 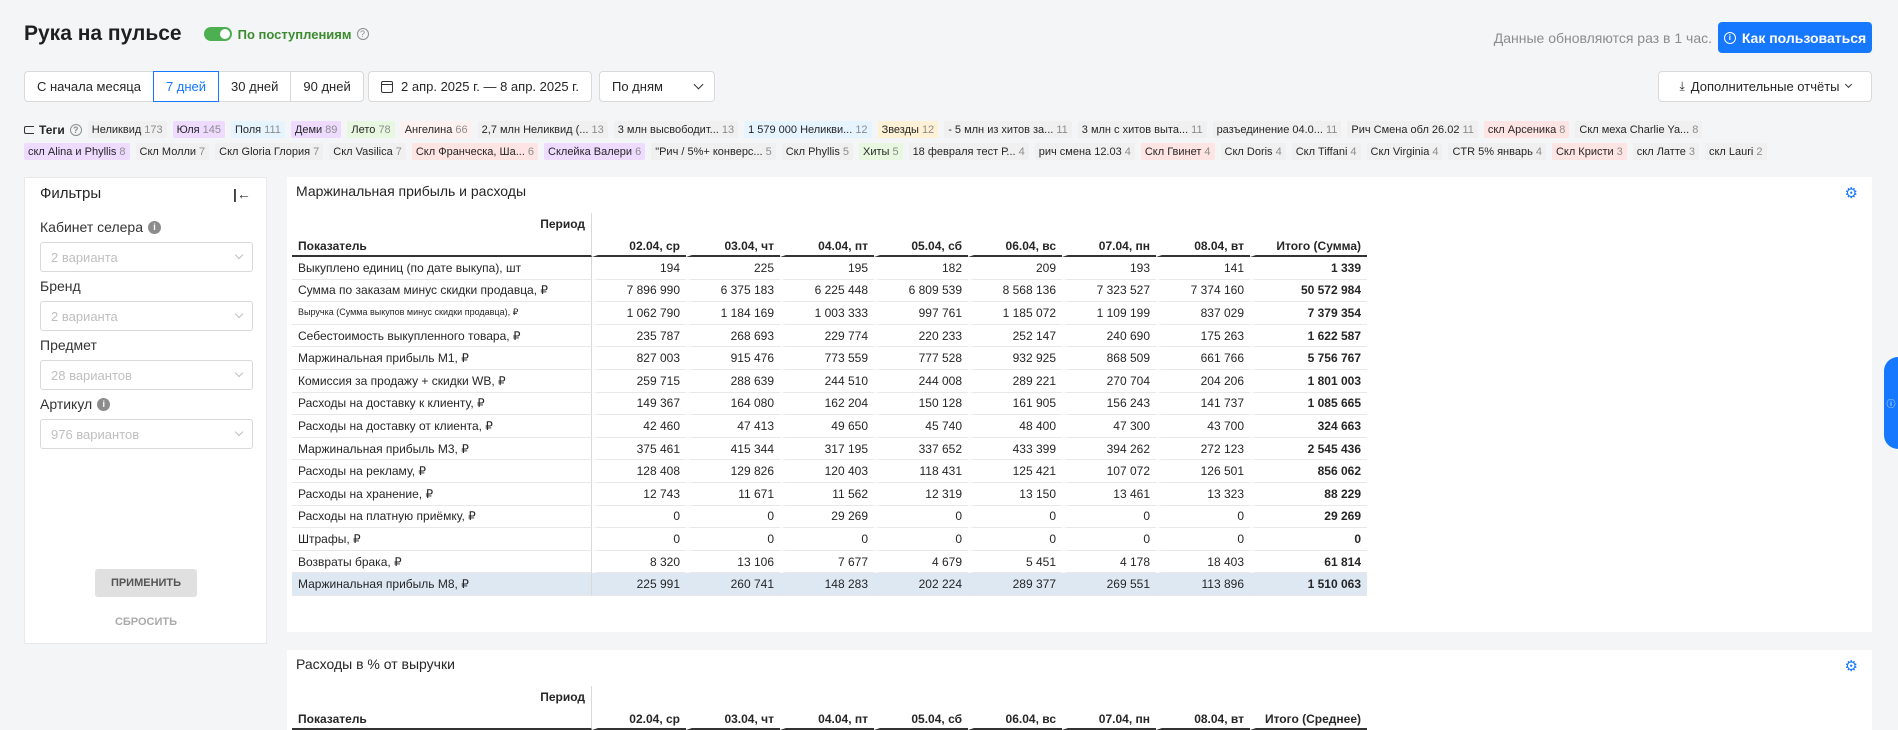 What do you see at coordinates (1765, 86) in the screenshot?
I see `additional-reports-button: ⤓ Дополнительные отчёты` at bounding box center [1765, 86].